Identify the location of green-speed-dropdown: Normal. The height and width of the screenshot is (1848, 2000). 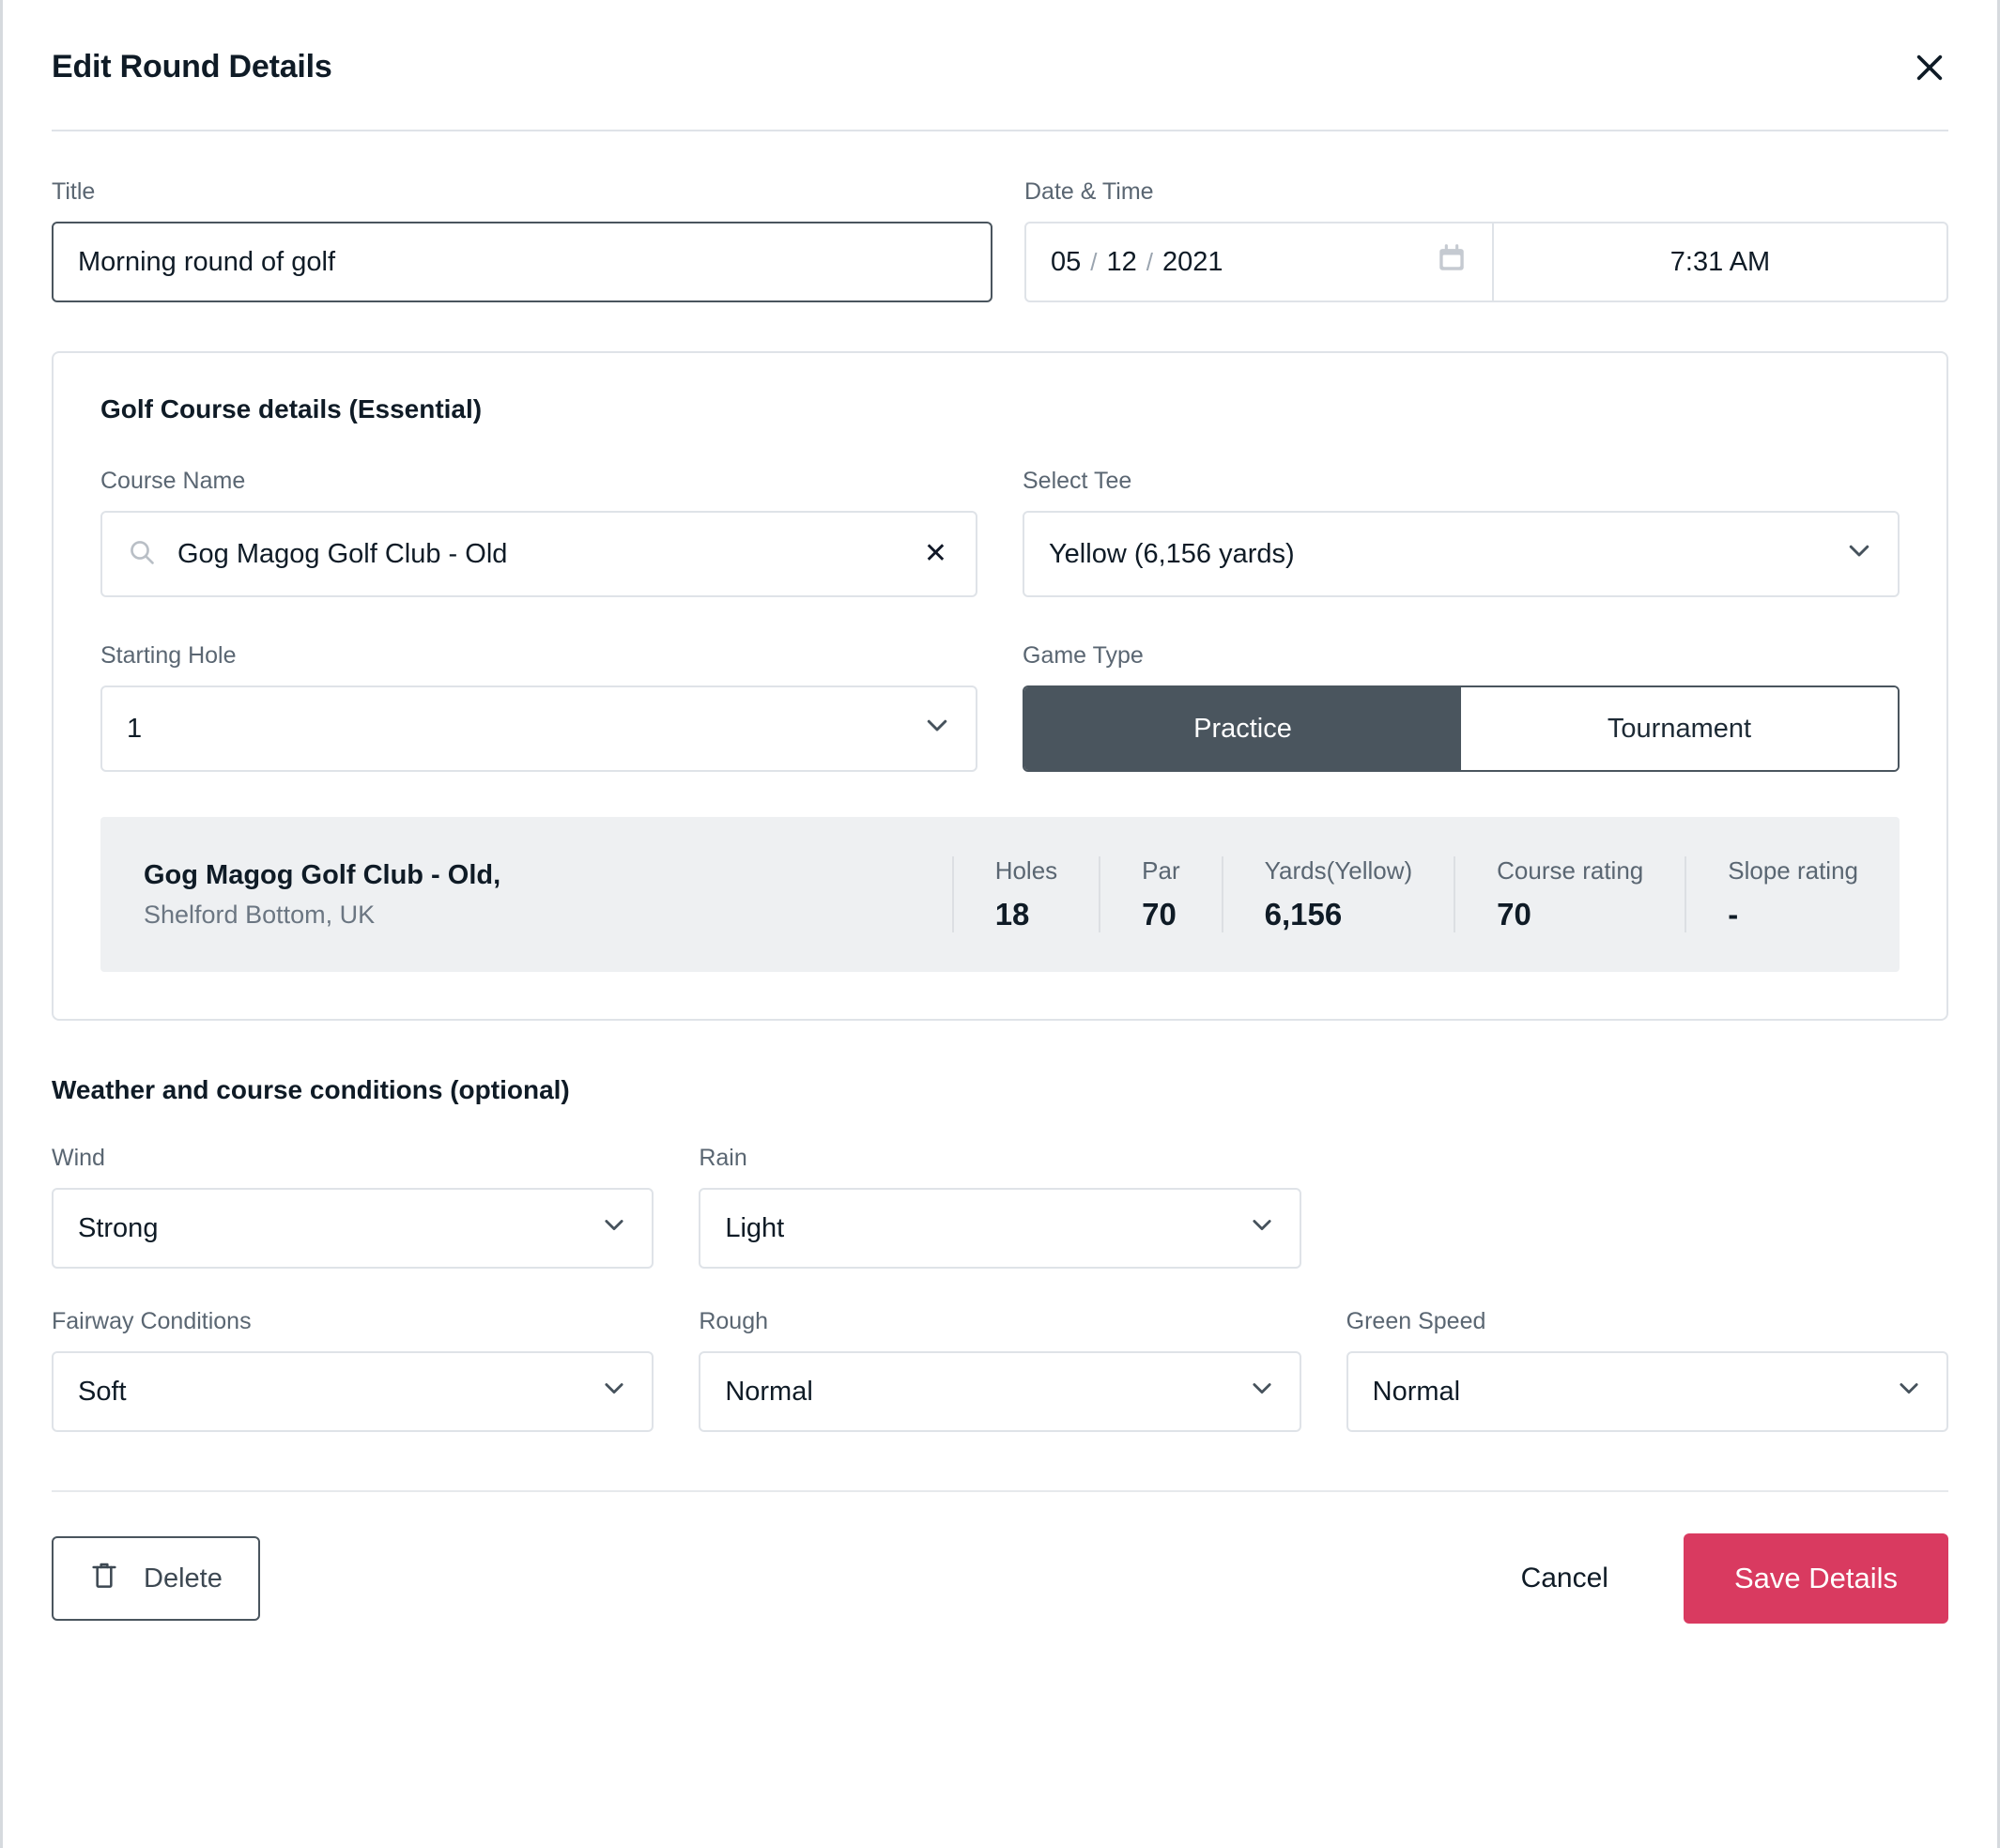
(1647, 1391).